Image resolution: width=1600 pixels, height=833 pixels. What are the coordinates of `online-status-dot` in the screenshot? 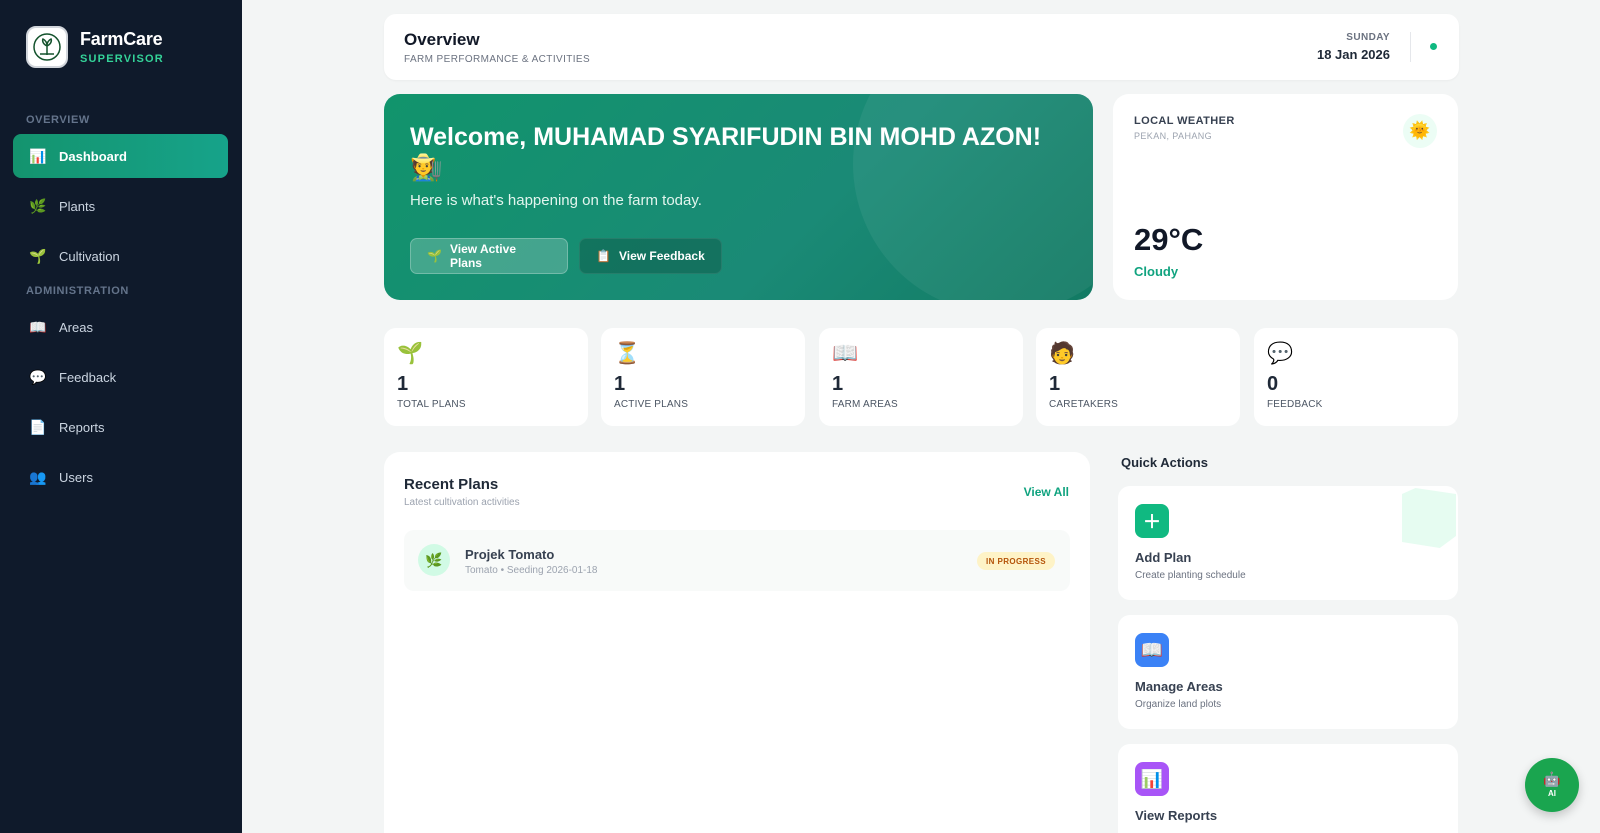 It's located at (1433, 46).